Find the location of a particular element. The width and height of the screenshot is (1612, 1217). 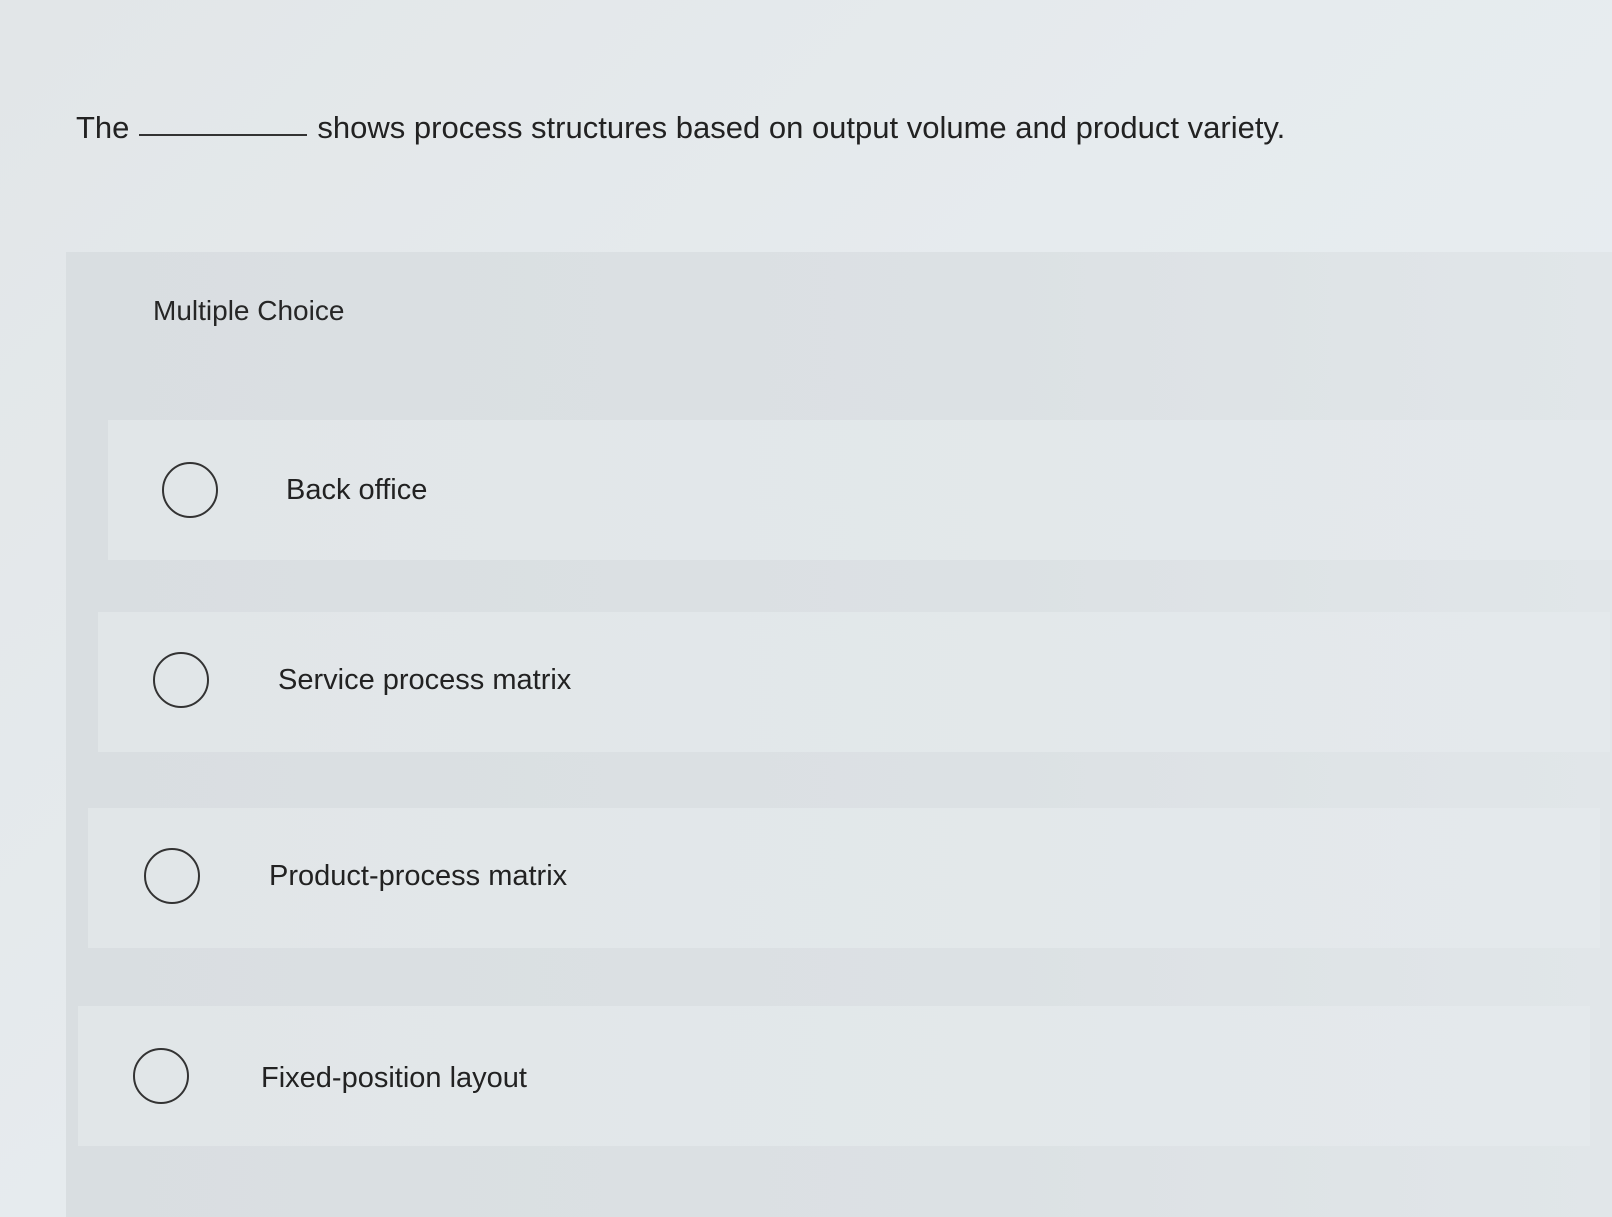

multiple-choice-heading: Multiple Choice is located at coordinates (249, 310).